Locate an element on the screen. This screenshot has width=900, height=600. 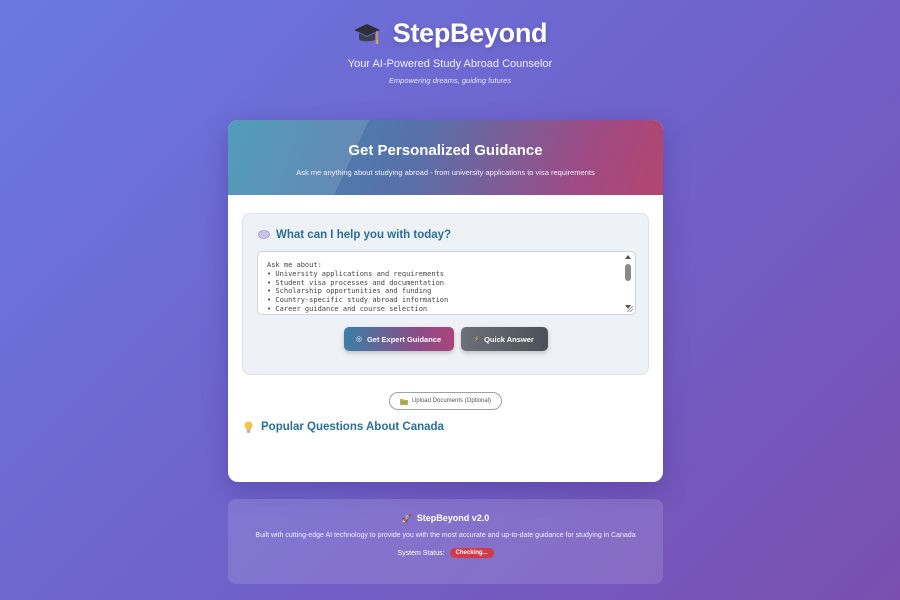
popular-questions-title: Popular Questions About Canada is located at coordinates (352, 427).